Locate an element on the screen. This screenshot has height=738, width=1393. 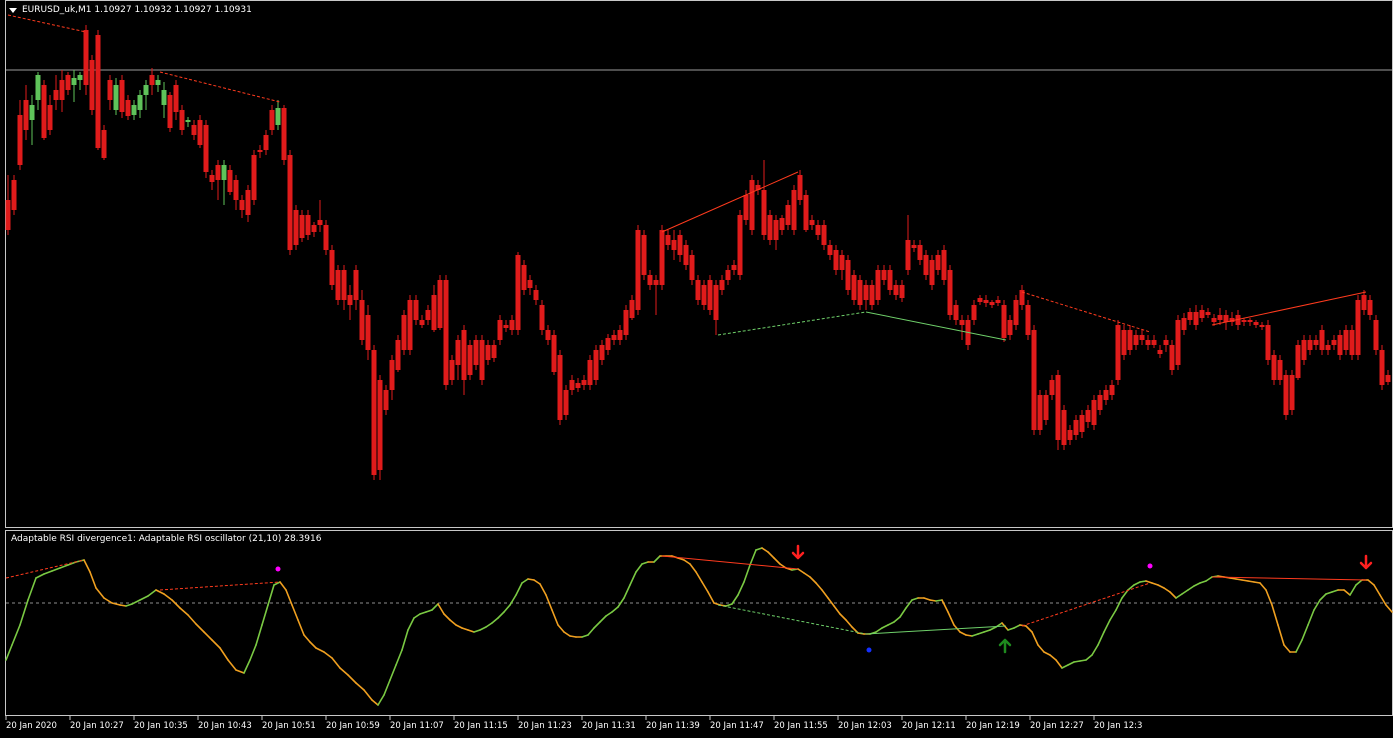
time-axis-label: 20 Jan 12:27 is located at coordinates (1057, 726).